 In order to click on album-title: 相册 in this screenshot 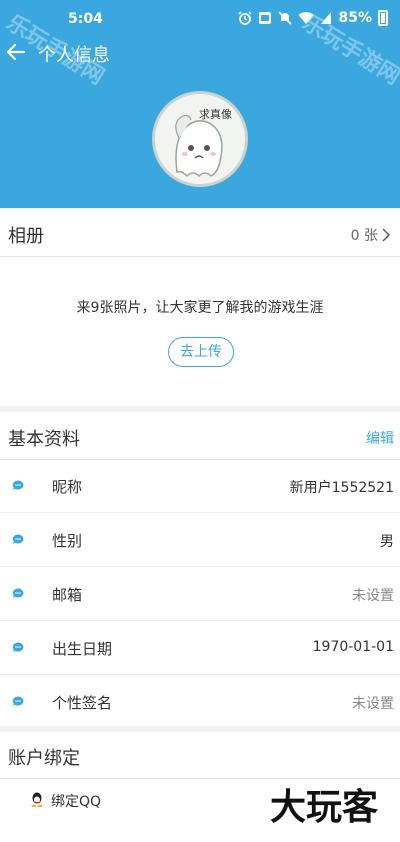, I will do `click(26, 236)`.